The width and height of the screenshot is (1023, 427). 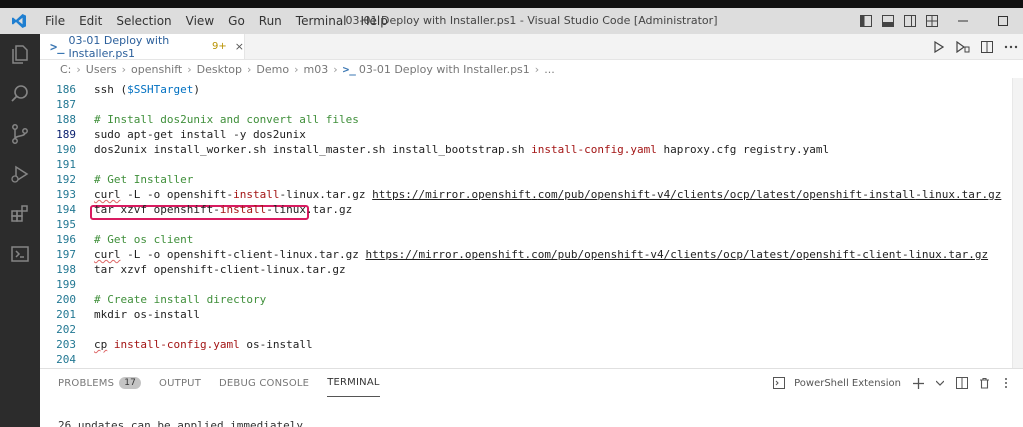 What do you see at coordinates (200, 134) in the screenshot?
I see `code-text: sudo apt-get install -y dos2unix` at bounding box center [200, 134].